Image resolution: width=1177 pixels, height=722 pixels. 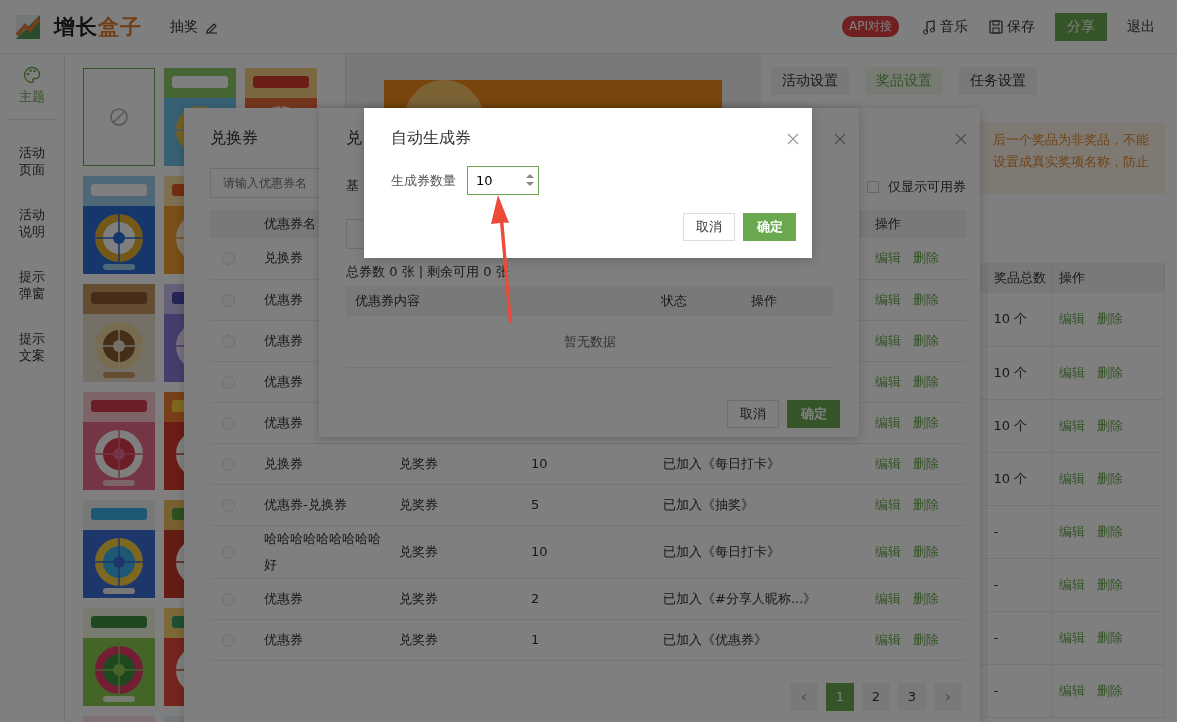 What do you see at coordinates (1081, 26) in the screenshot?
I see `share-button: 分享` at bounding box center [1081, 26].